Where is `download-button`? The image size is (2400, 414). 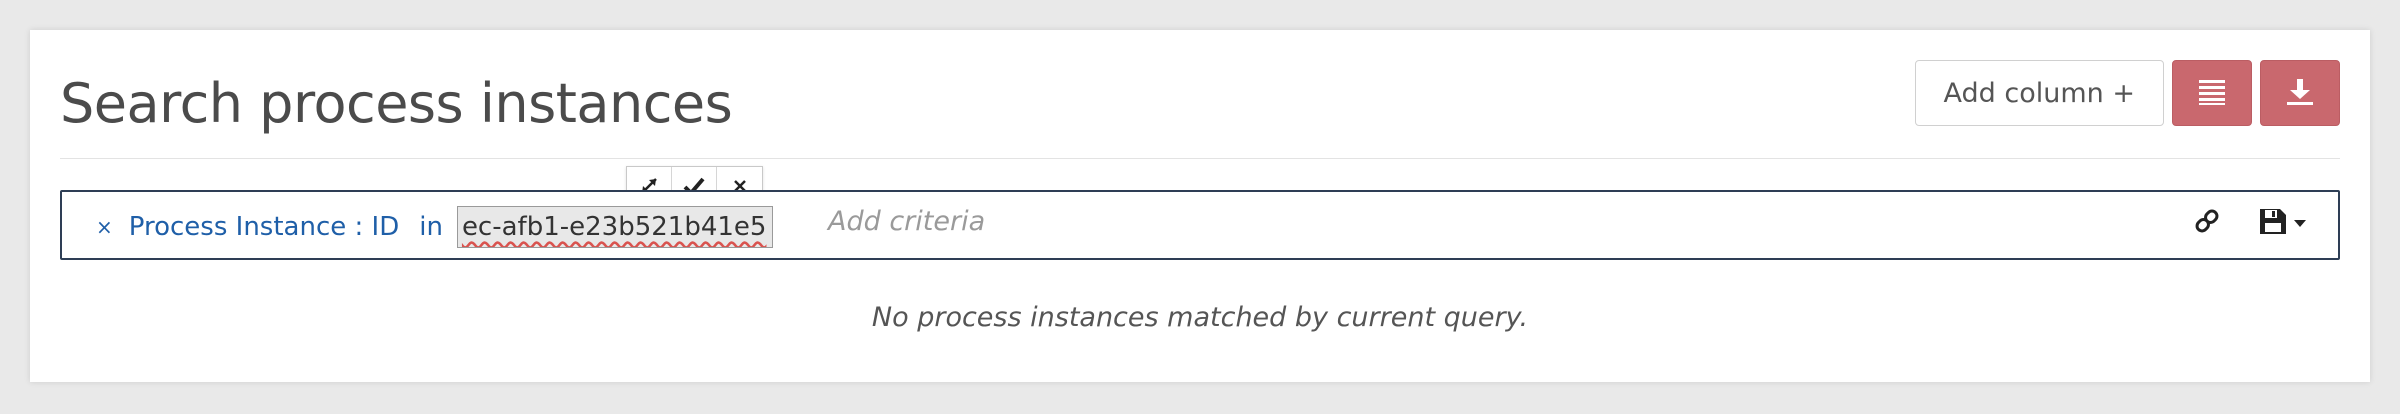 download-button is located at coordinates (2300, 93).